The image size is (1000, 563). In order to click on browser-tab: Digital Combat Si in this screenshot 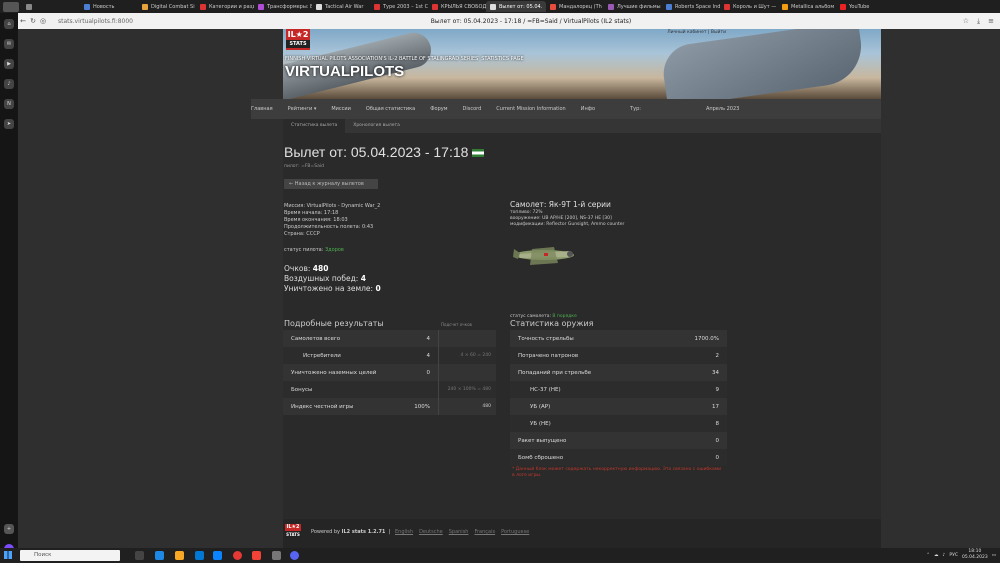, I will do `click(167, 6)`.